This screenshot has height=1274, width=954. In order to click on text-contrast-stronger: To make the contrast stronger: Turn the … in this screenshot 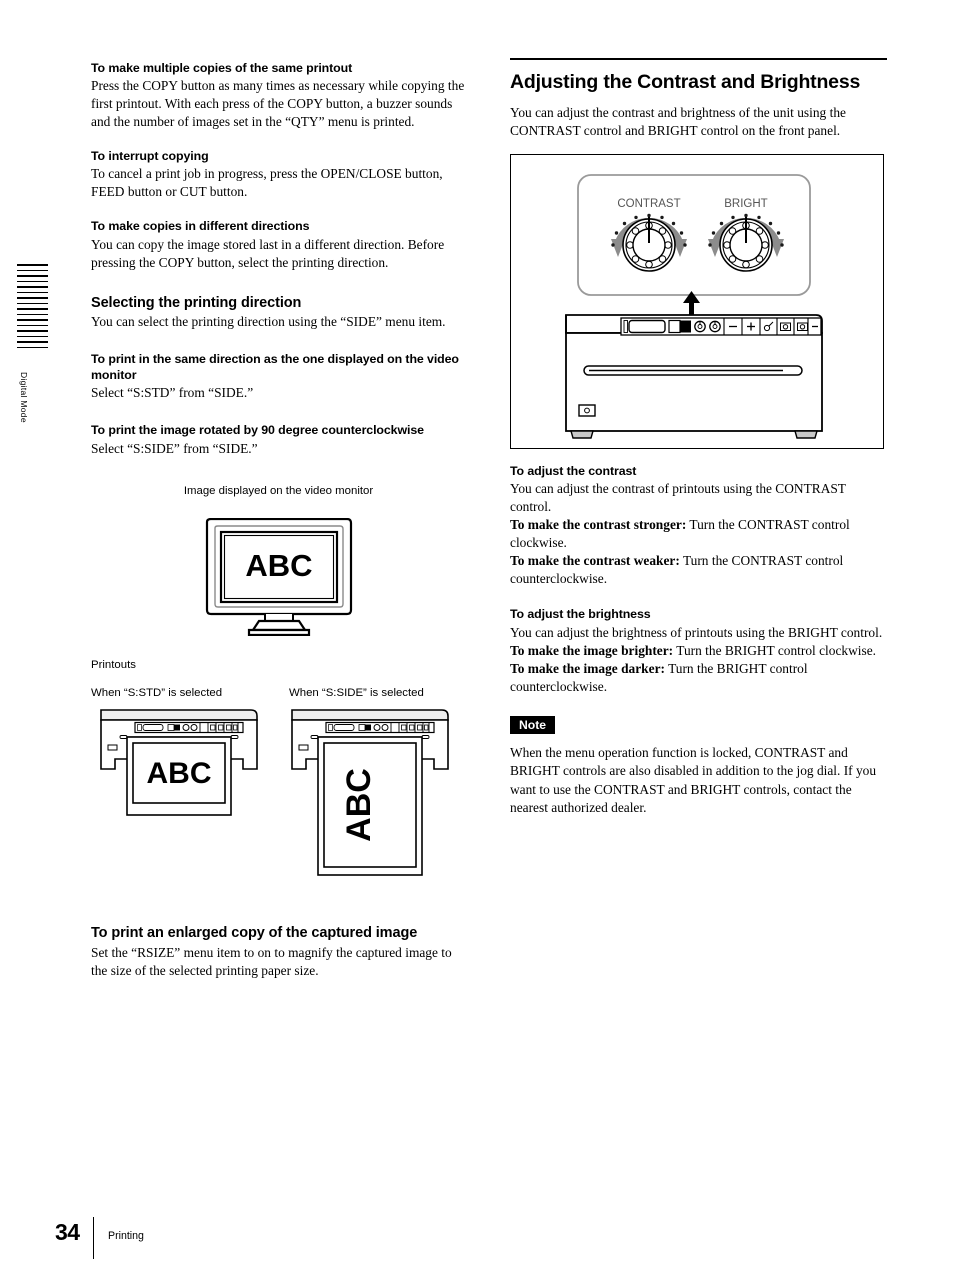, I will do `click(698, 534)`.